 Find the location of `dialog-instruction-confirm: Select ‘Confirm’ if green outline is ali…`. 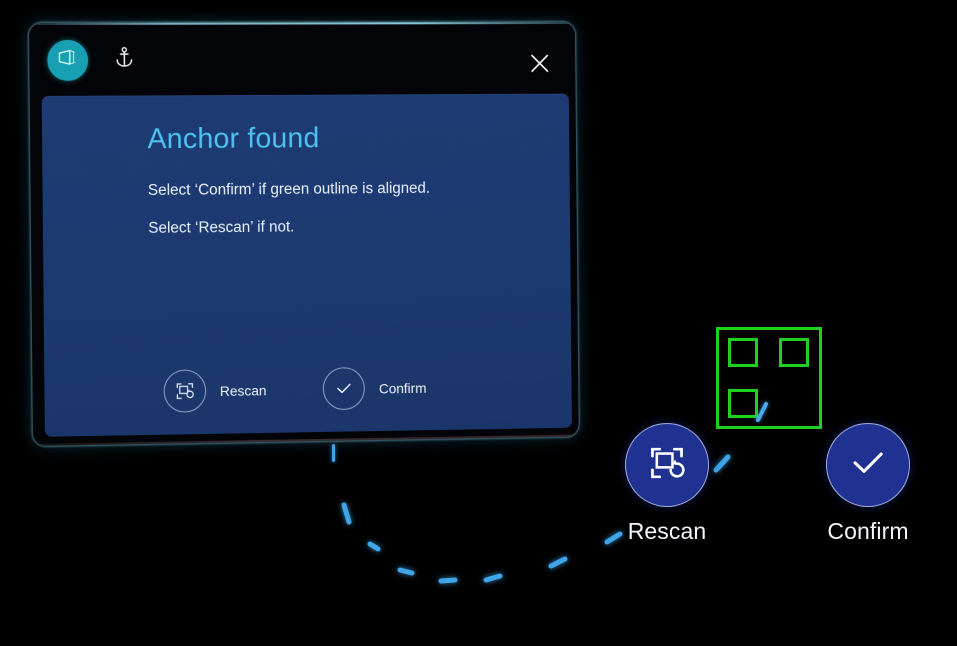

dialog-instruction-confirm: Select ‘Confirm’ if green outline is ali… is located at coordinates (289, 189).